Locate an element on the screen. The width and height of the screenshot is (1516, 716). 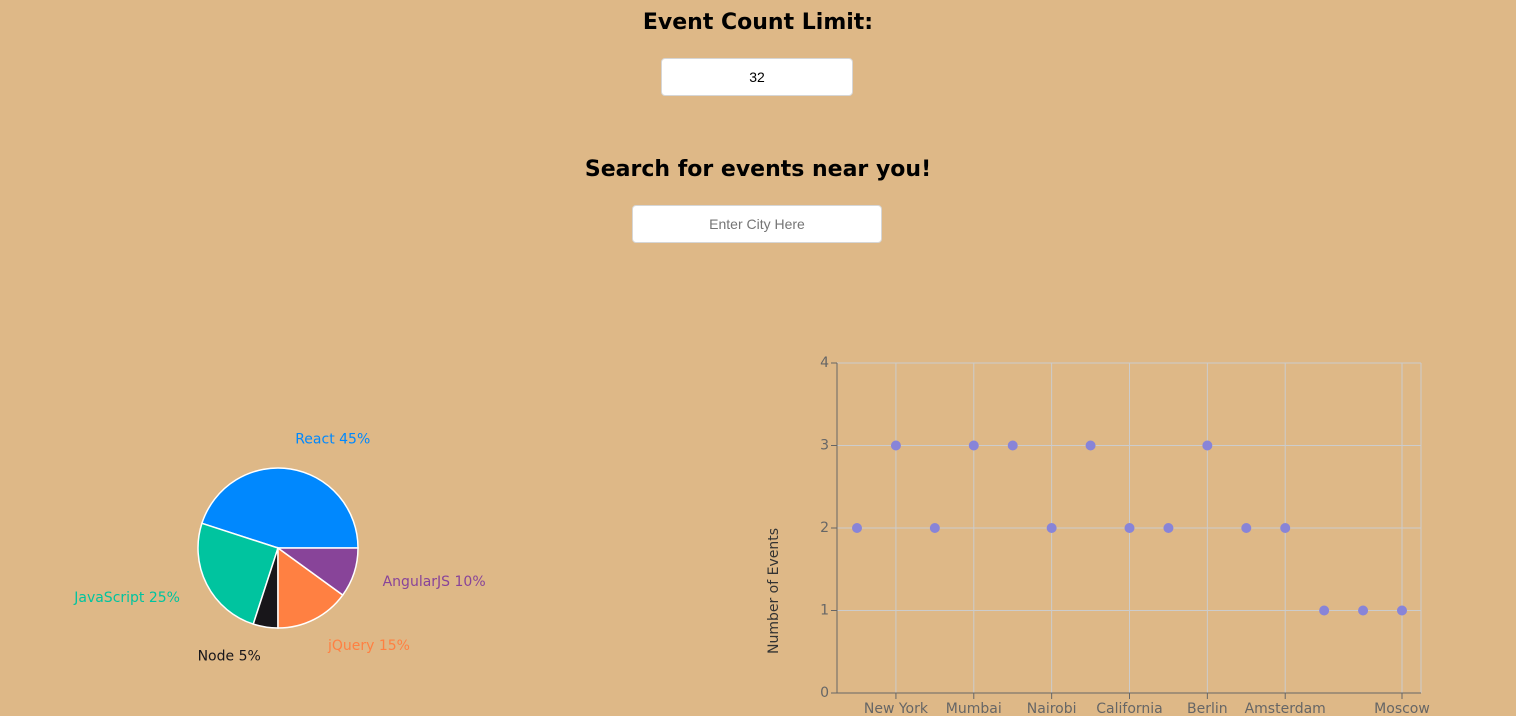
y-axis-label: Number of Events is located at coordinates (774, 591).